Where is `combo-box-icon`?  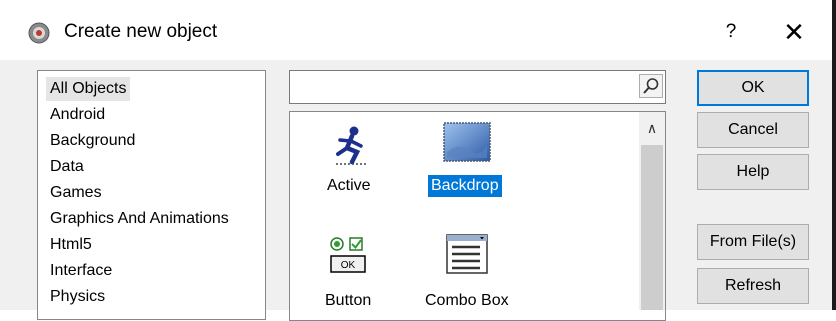 combo-box-icon is located at coordinates (467, 254).